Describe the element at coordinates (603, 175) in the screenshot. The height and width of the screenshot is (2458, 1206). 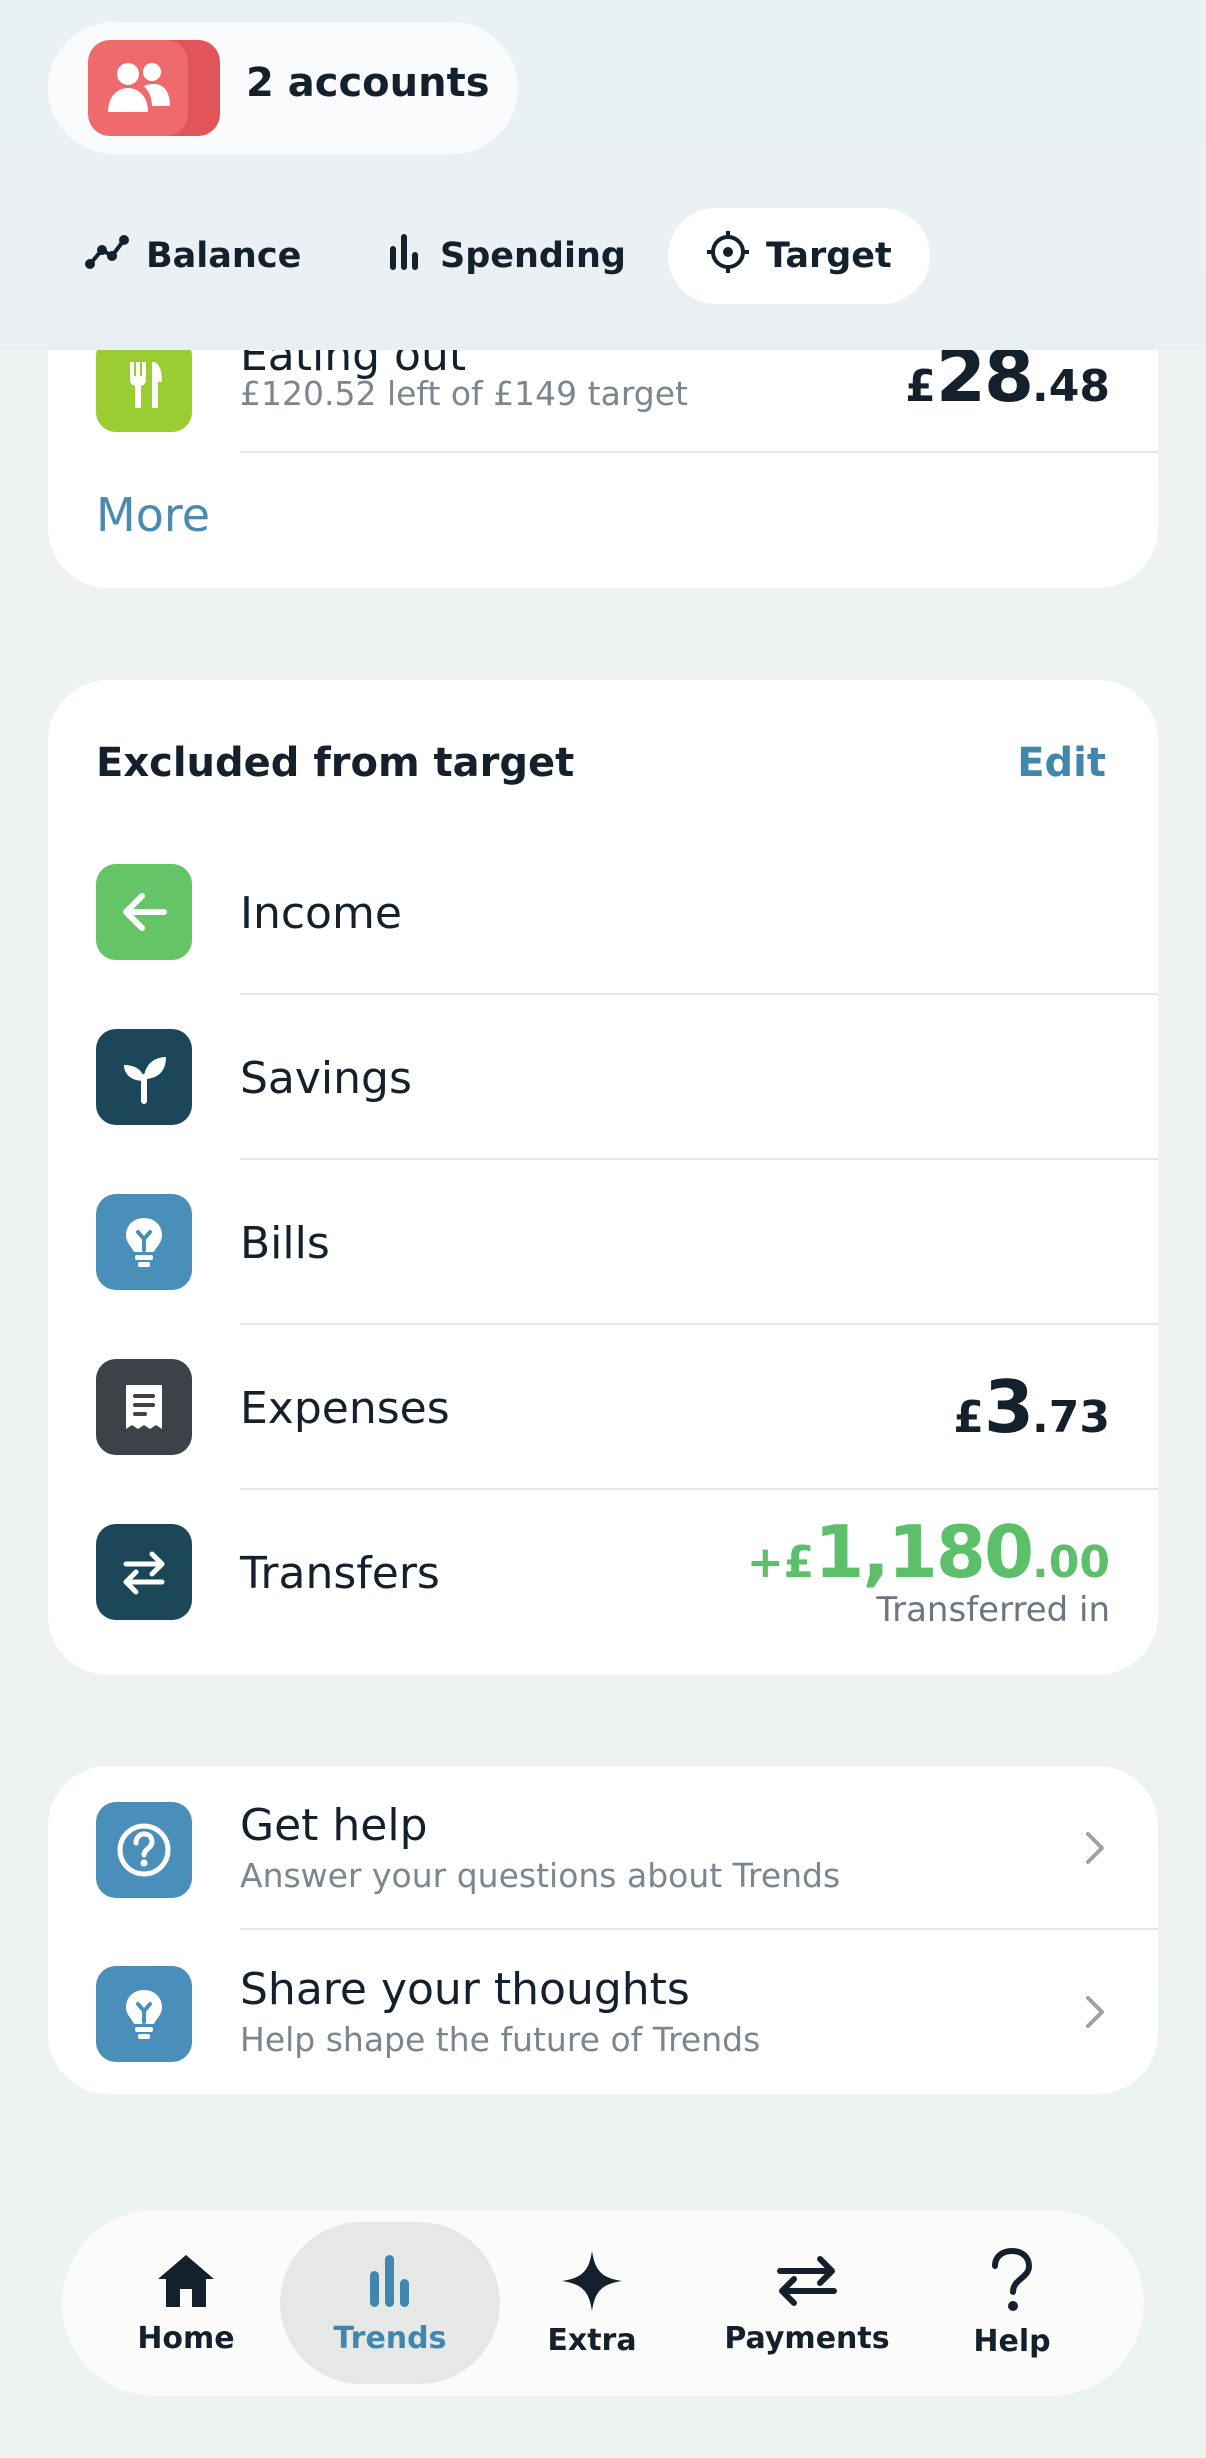
I see `trends-header: 2 accounts Balance Spending Target` at that location.